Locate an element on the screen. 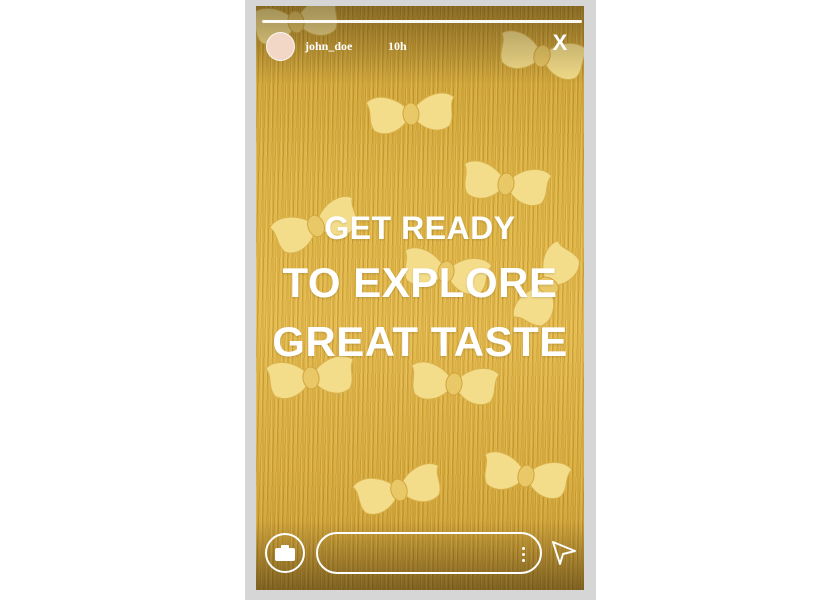 The height and width of the screenshot is (600, 840). headline-line-1: GET READY is located at coordinates (420, 228).